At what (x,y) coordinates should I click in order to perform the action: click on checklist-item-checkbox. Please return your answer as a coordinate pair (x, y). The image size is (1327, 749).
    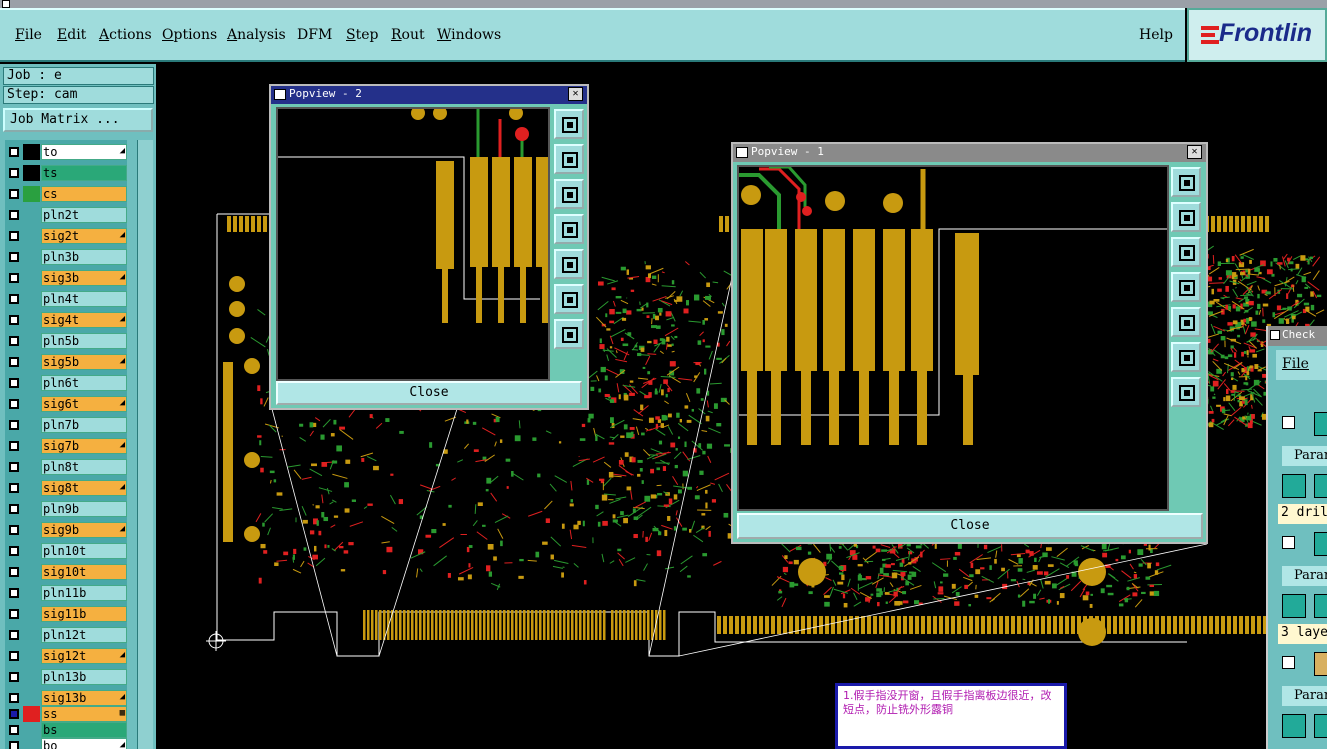
    Looking at the image, I should click on (1288, 662).